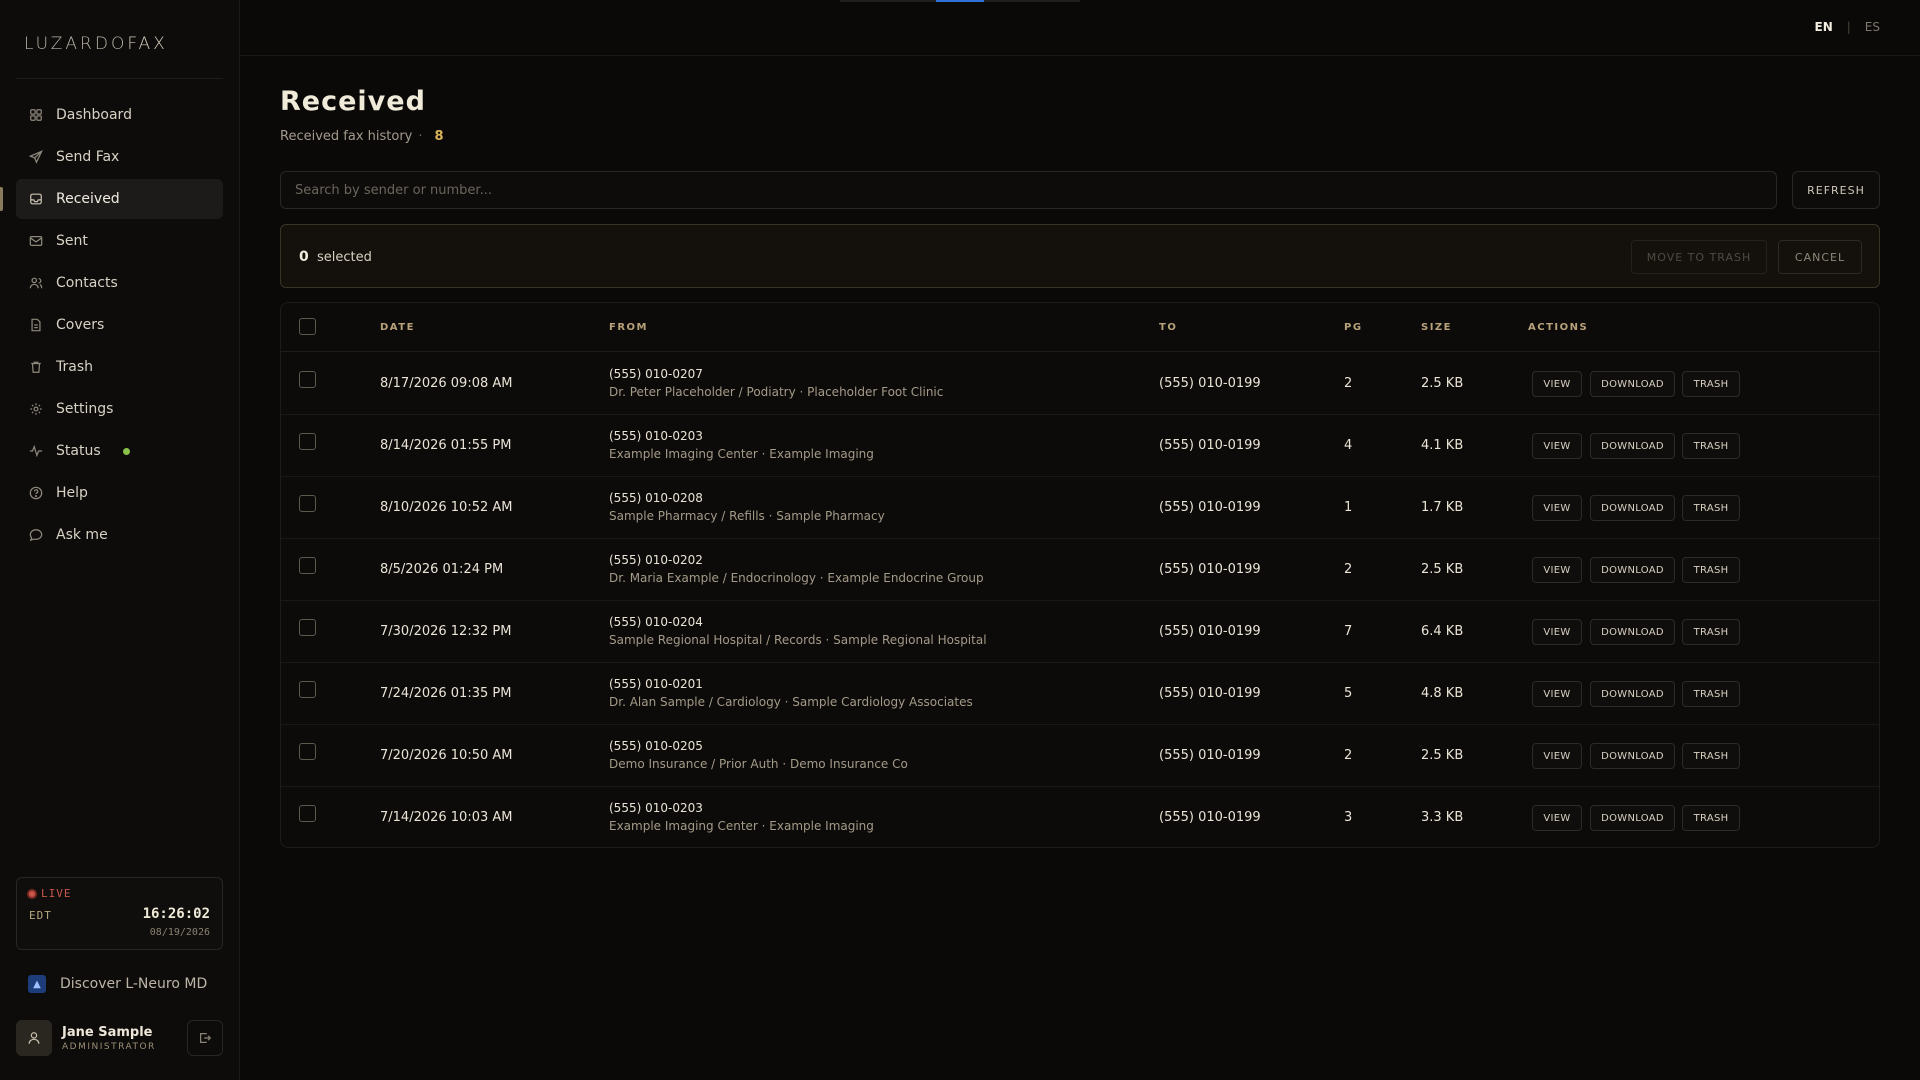 This screenshot has width=1920, height=1080. Describe the element at coordinates (446, 445) in the screenshot. I see `cell-date: 8/14/2026 01:55 PM` at that location.